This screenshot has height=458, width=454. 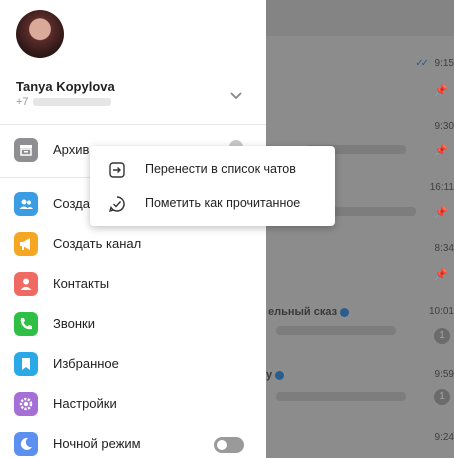 What do you see at coordinates (133, 364) in the screenshot?
I see `drawer-item-saved: Избранное` at bounding box center [133, 364].